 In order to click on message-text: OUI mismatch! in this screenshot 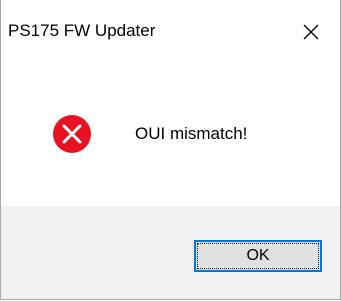, I will do `click(191, 133)`.